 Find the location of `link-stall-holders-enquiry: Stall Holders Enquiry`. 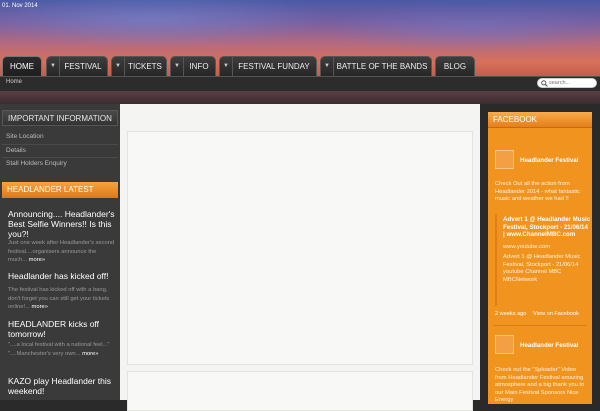

link-stall-holders-enquiry: Stall Holders Enquiry is located at coordinates (36, 163).